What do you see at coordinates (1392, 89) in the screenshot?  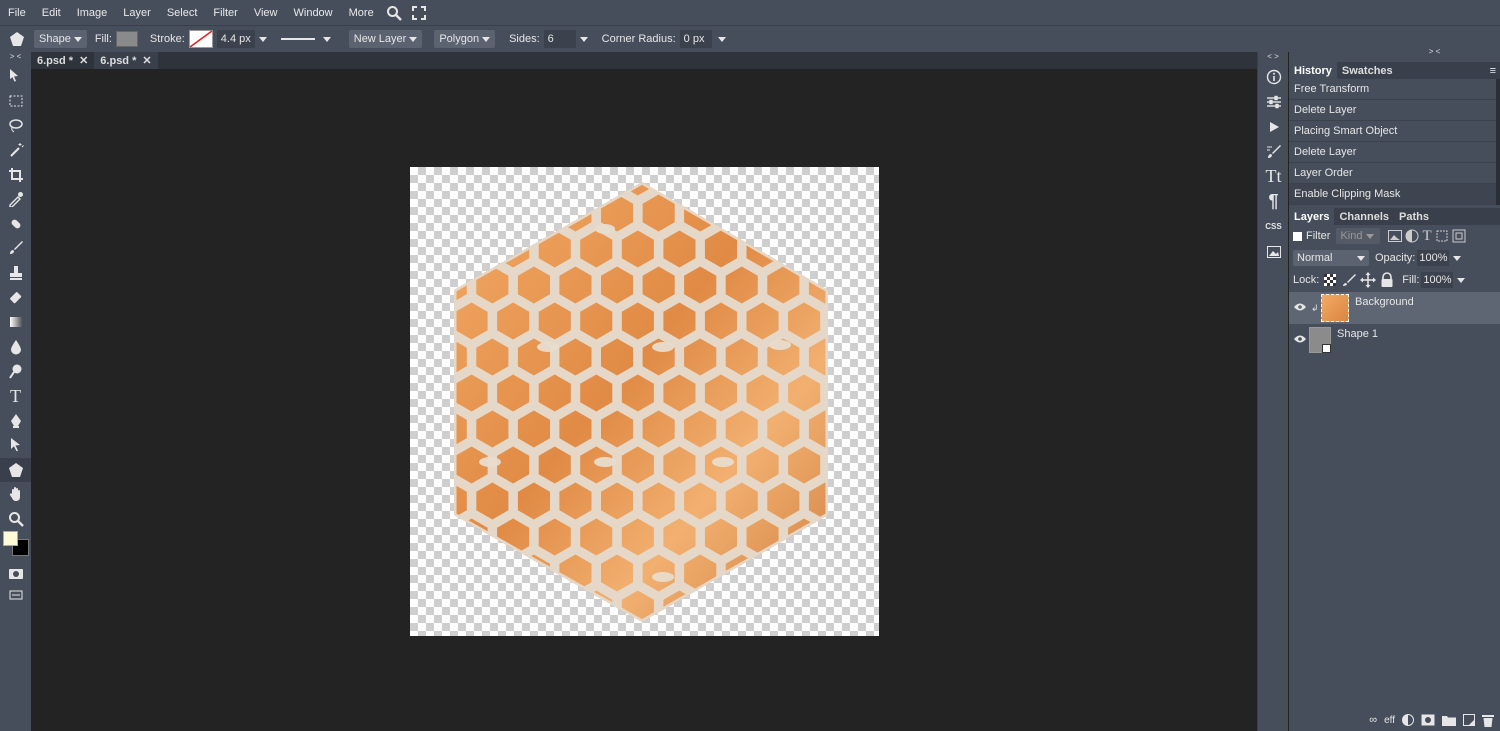 I see `history-item: Free Transform` at bounding box center [1392, 89].